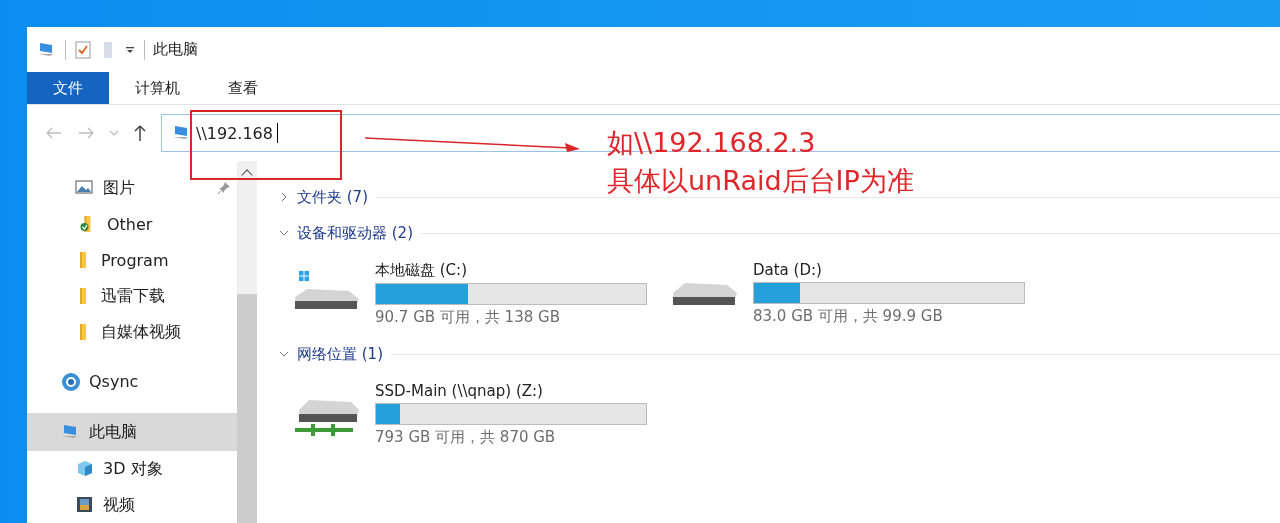 This screenshot has width=1280, height=523. I want to click on folder-check-icon, so click(86, 224).